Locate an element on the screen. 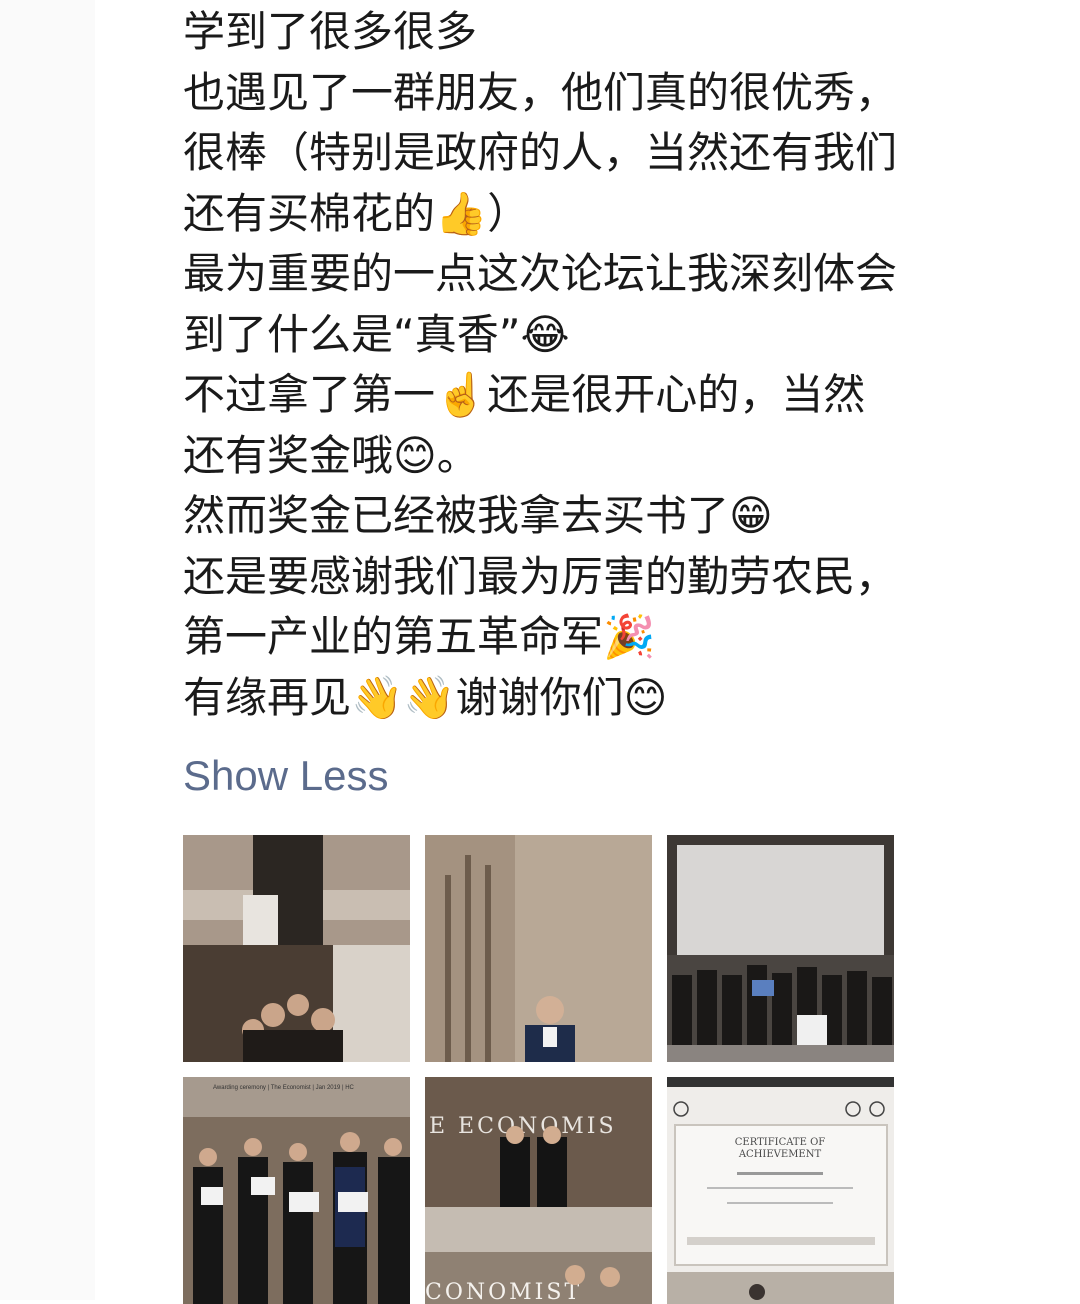 This screenshot has width=1080, height=1304. show-less-link: Show Less is located at coordinates (285, 776).